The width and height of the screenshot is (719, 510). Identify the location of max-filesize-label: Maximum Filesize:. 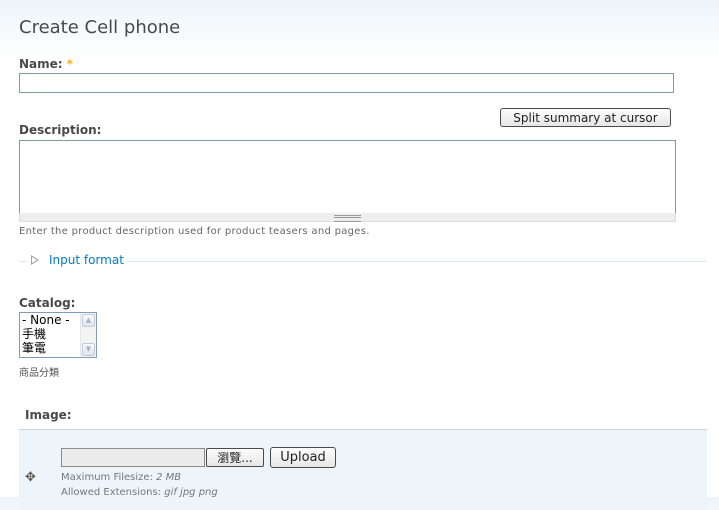
(107, 477).